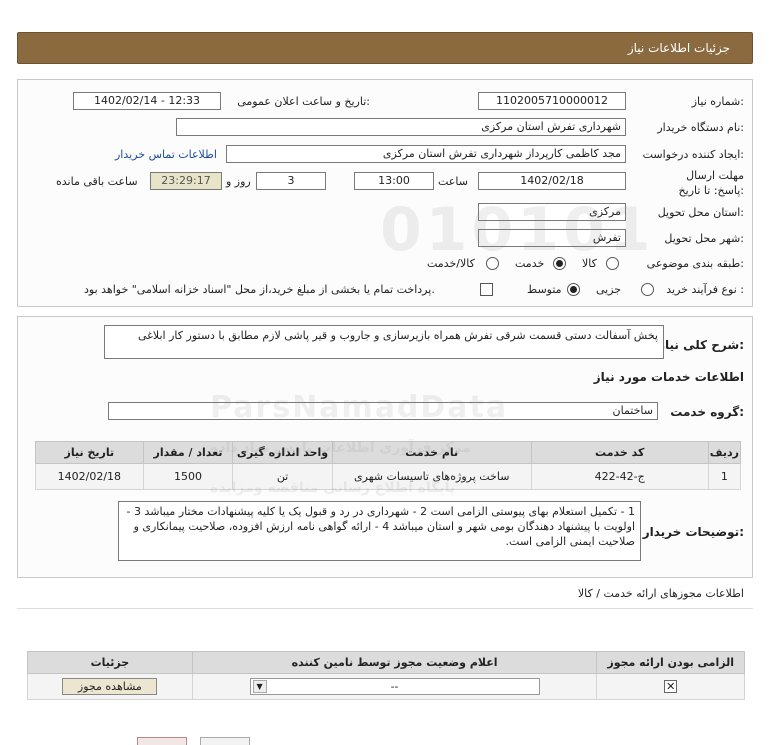  I want to click on services-section-title: اطلاعات خدمات مورد نیاز, so click(668, 377).